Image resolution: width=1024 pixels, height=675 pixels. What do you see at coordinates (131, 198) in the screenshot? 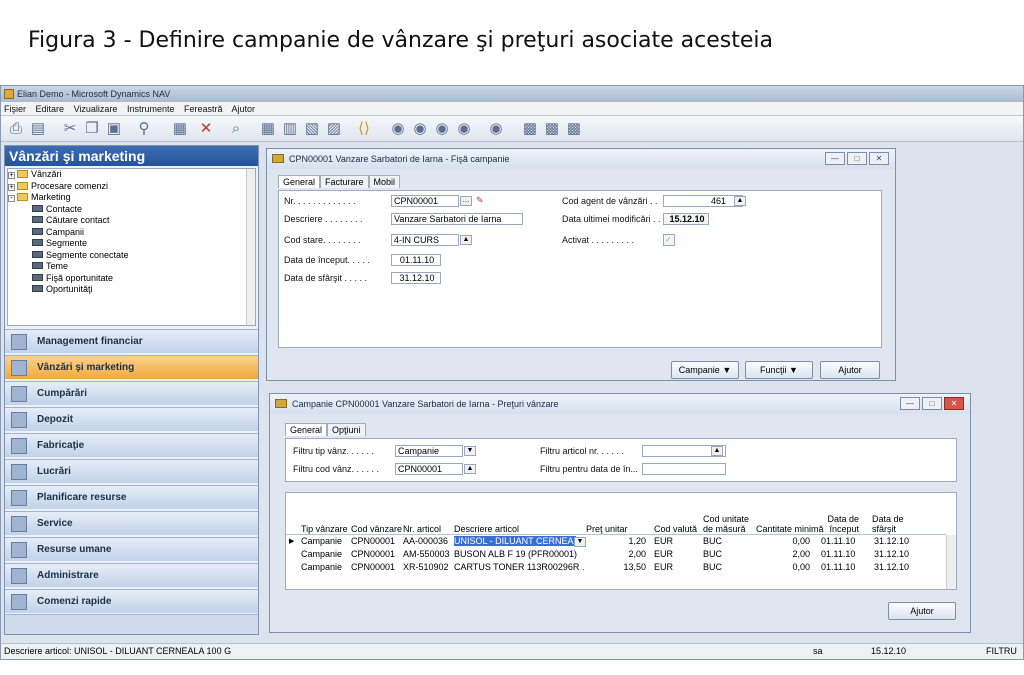
I see `tree-item-marketing: - Marketing` at bounding box center [131, 198].